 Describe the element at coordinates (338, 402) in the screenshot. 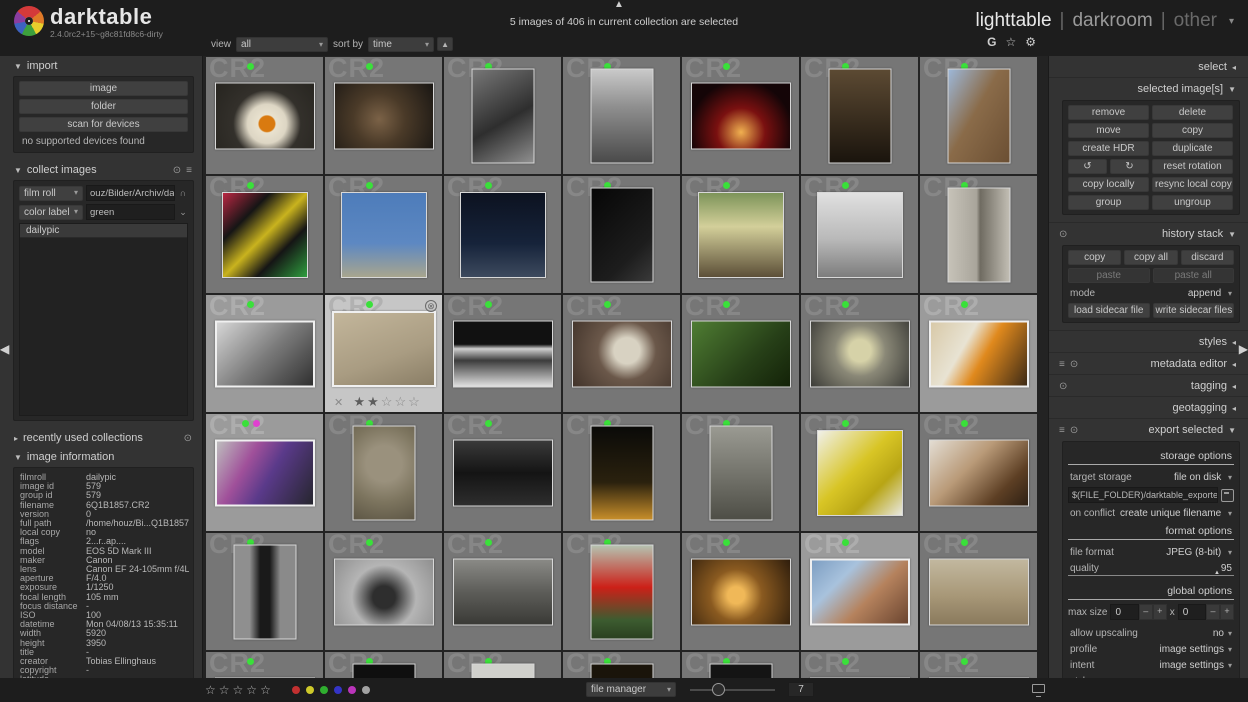

I see `reject-icon: ✕` at that location.